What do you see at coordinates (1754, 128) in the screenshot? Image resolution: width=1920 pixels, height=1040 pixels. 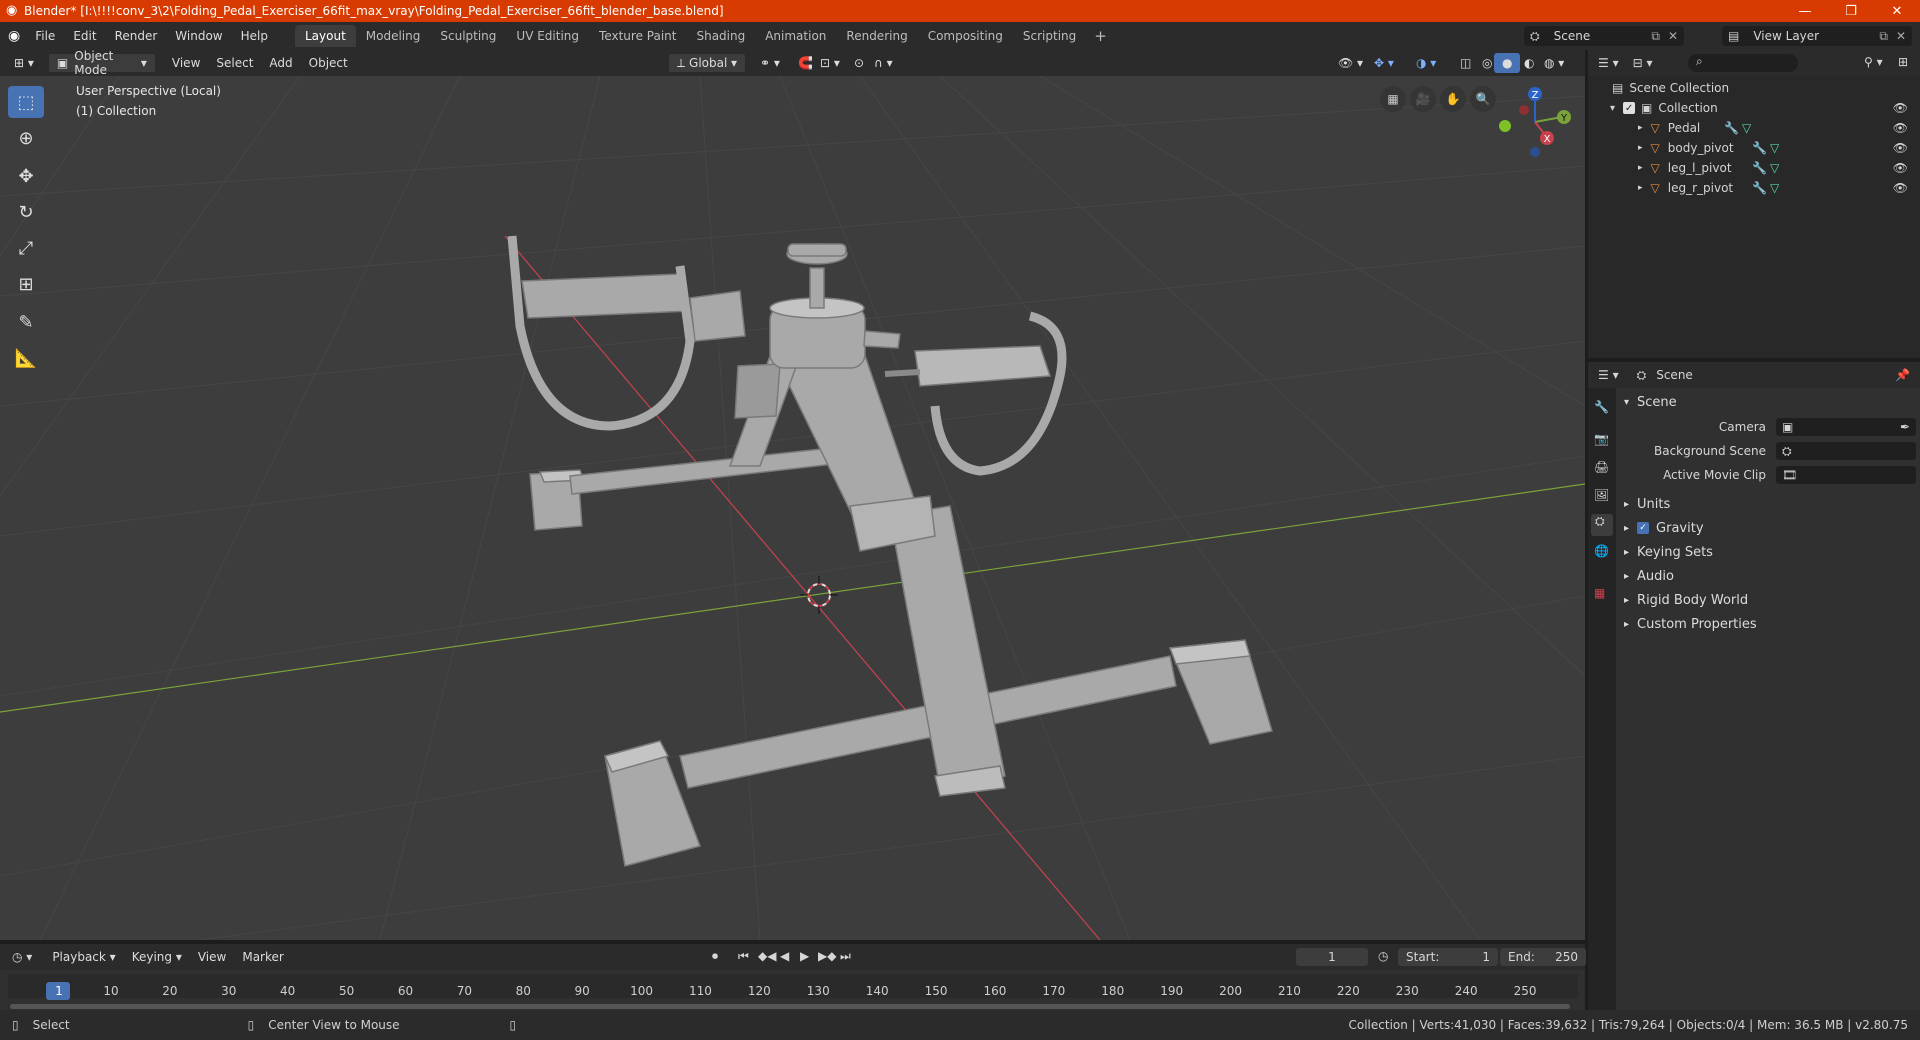 I see `outliner-row-pedal: ▸ ▽ Pedal 🔧 ▽ 👁` at bounding box center [1754, 128].